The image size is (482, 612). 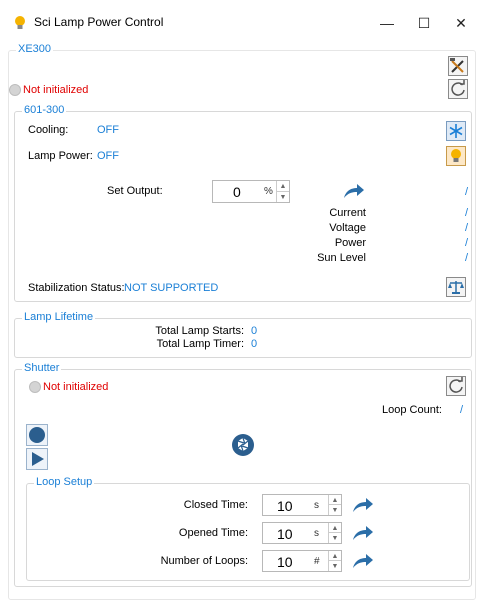 I want to click on lamp-power-button, so click(x=456, y=156).